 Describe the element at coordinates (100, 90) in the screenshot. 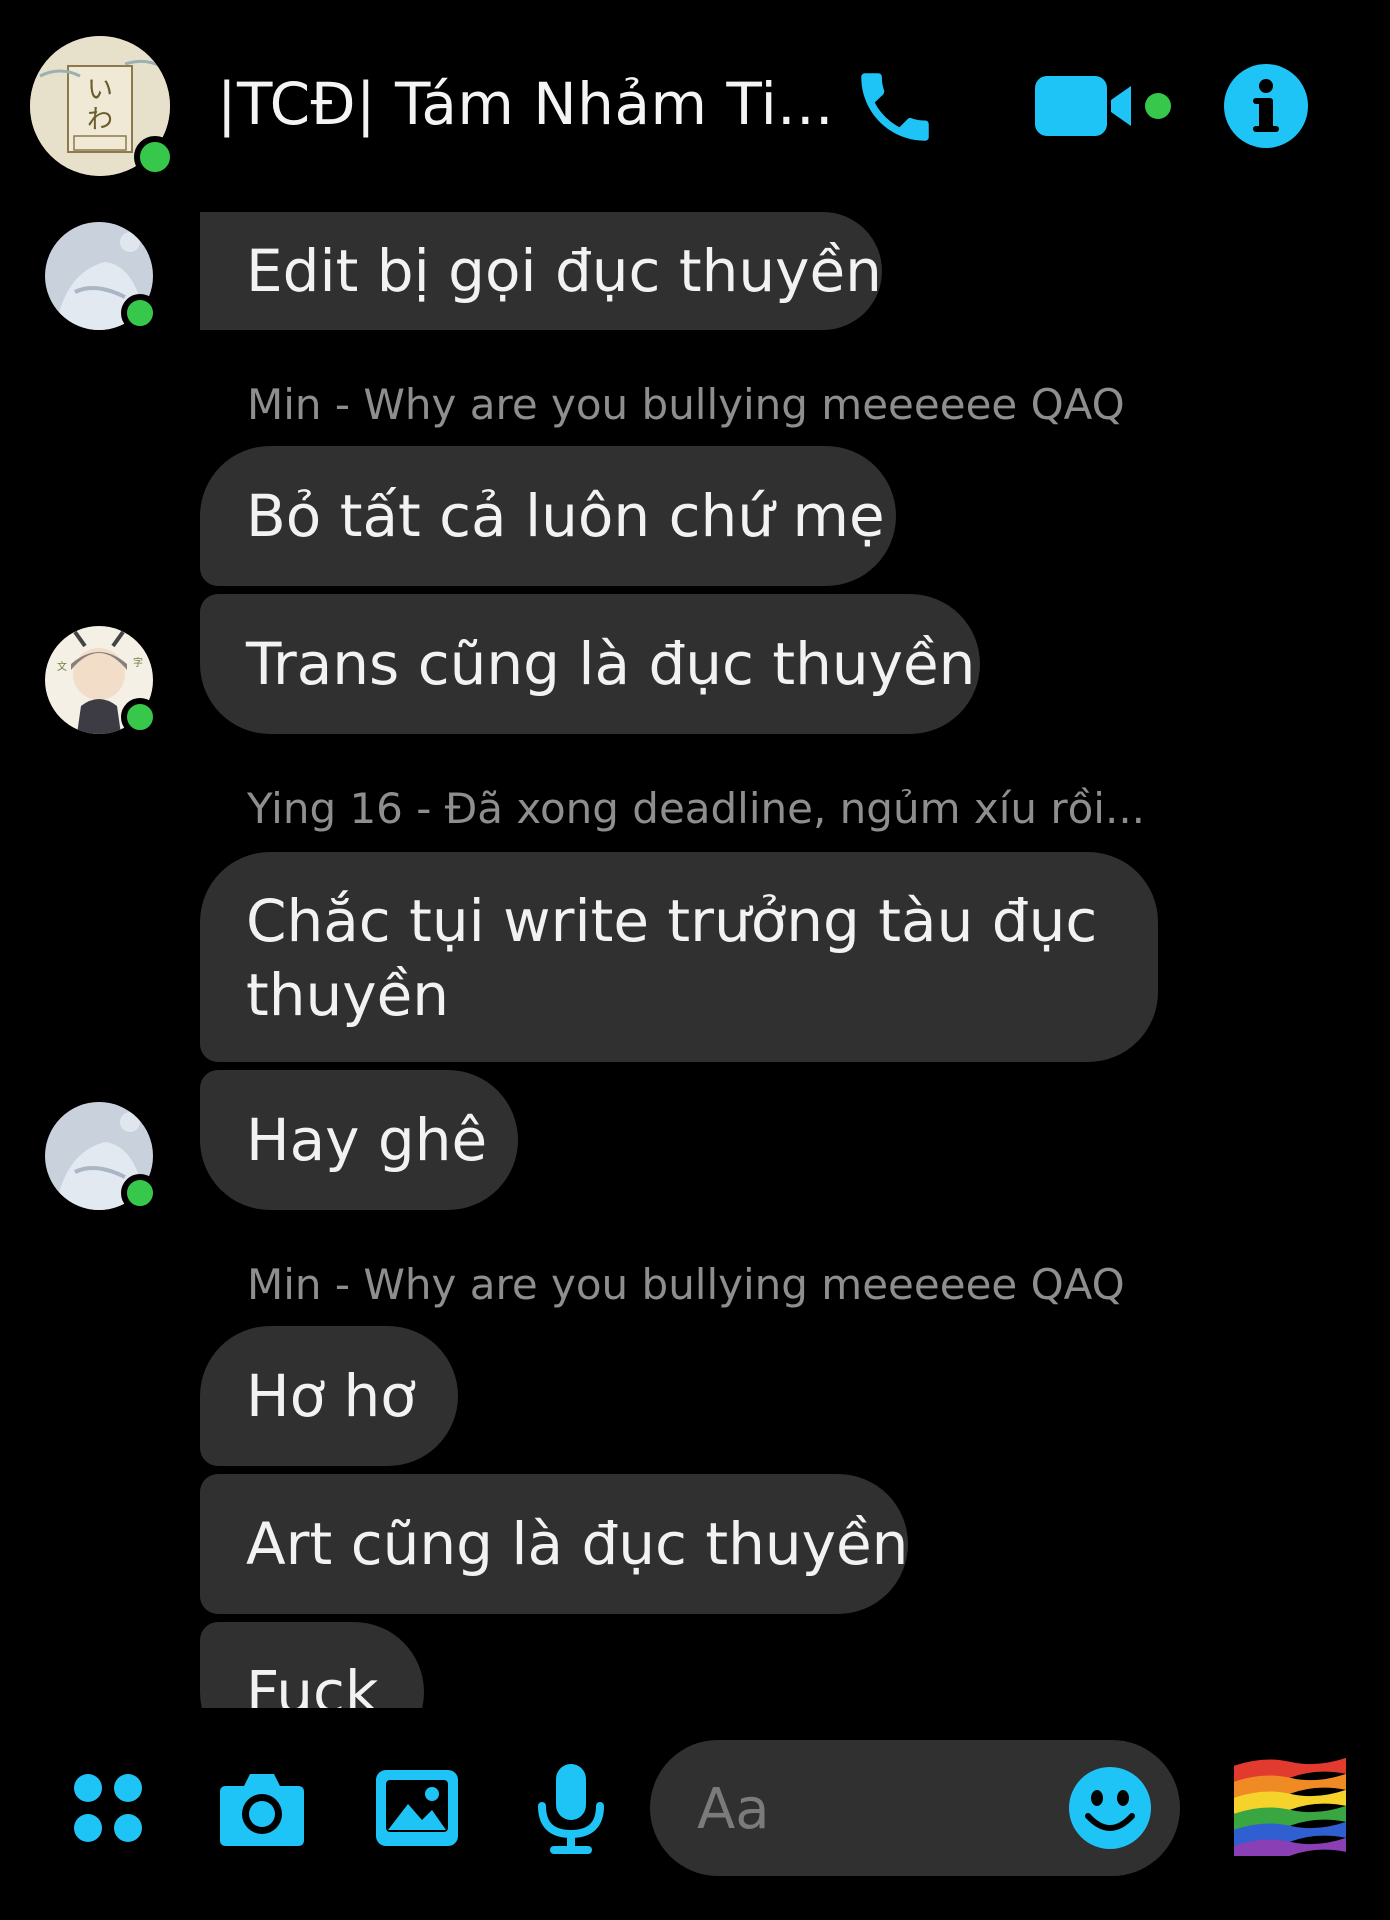

I see `svg-text: い` at that location.